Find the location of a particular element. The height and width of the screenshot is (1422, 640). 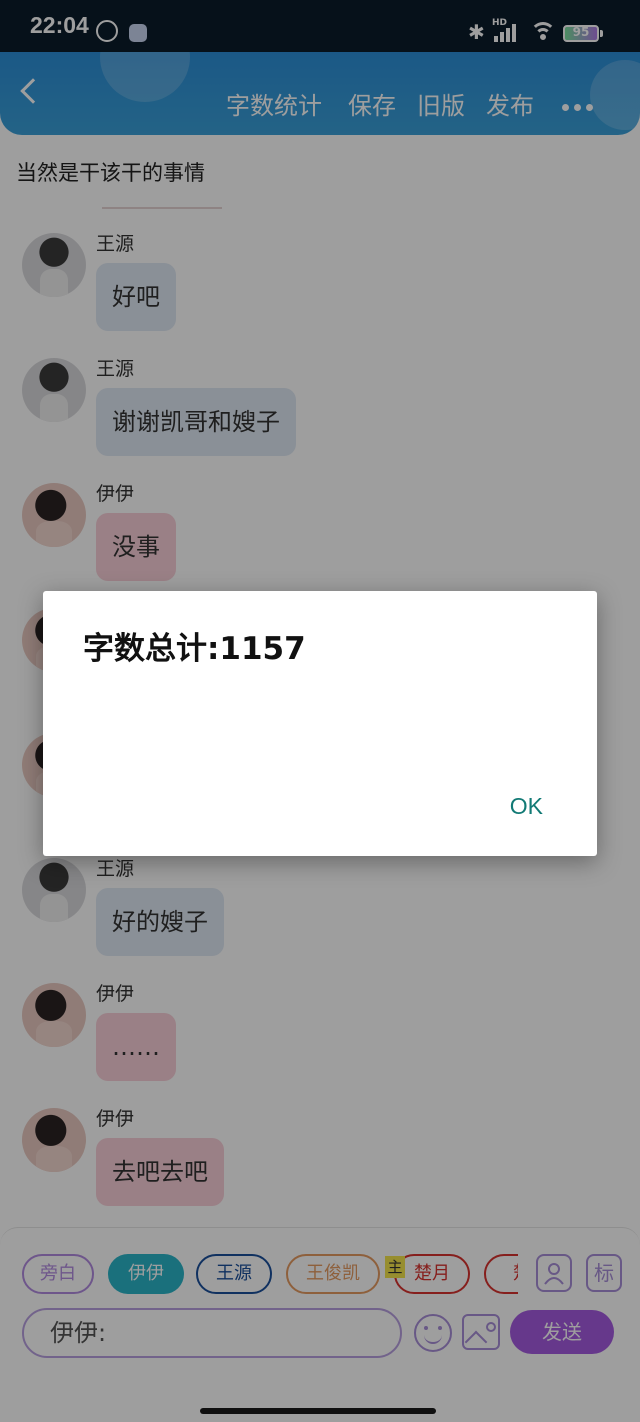

ok-button: OK is located at coordinates (526, 806).